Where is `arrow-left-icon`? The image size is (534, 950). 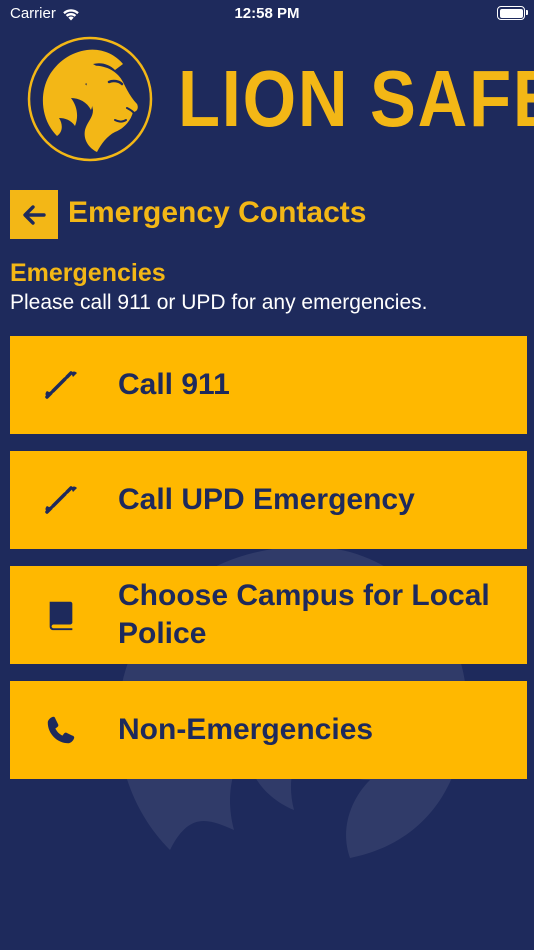 arrow-left-icon is located at coordinates (34, 214).